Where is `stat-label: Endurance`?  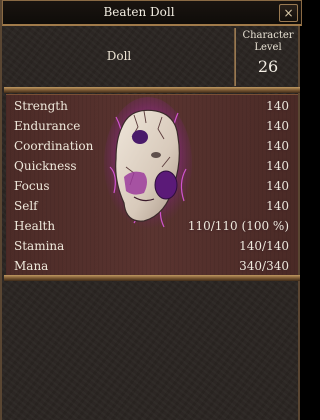 stat-label: Endurance is located at coordinates (47, 126).